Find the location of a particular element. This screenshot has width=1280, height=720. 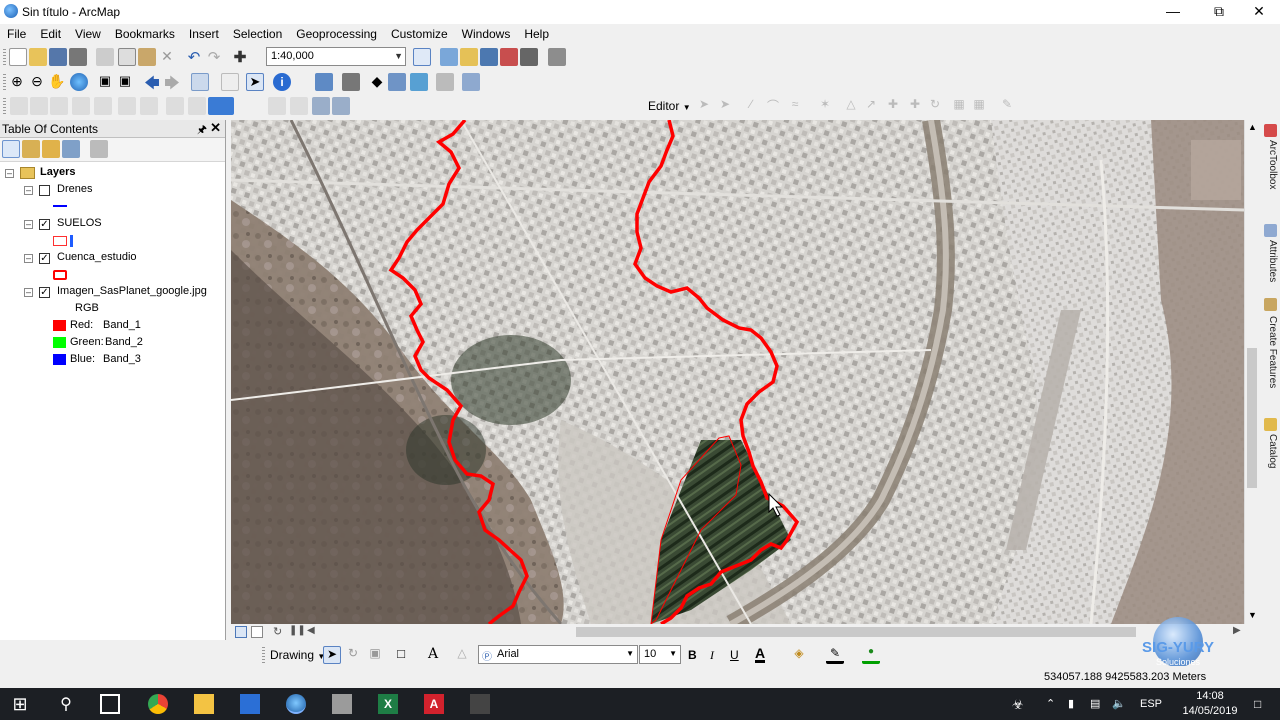

arctoolbox-icon is located at coordinates (1270, 130).